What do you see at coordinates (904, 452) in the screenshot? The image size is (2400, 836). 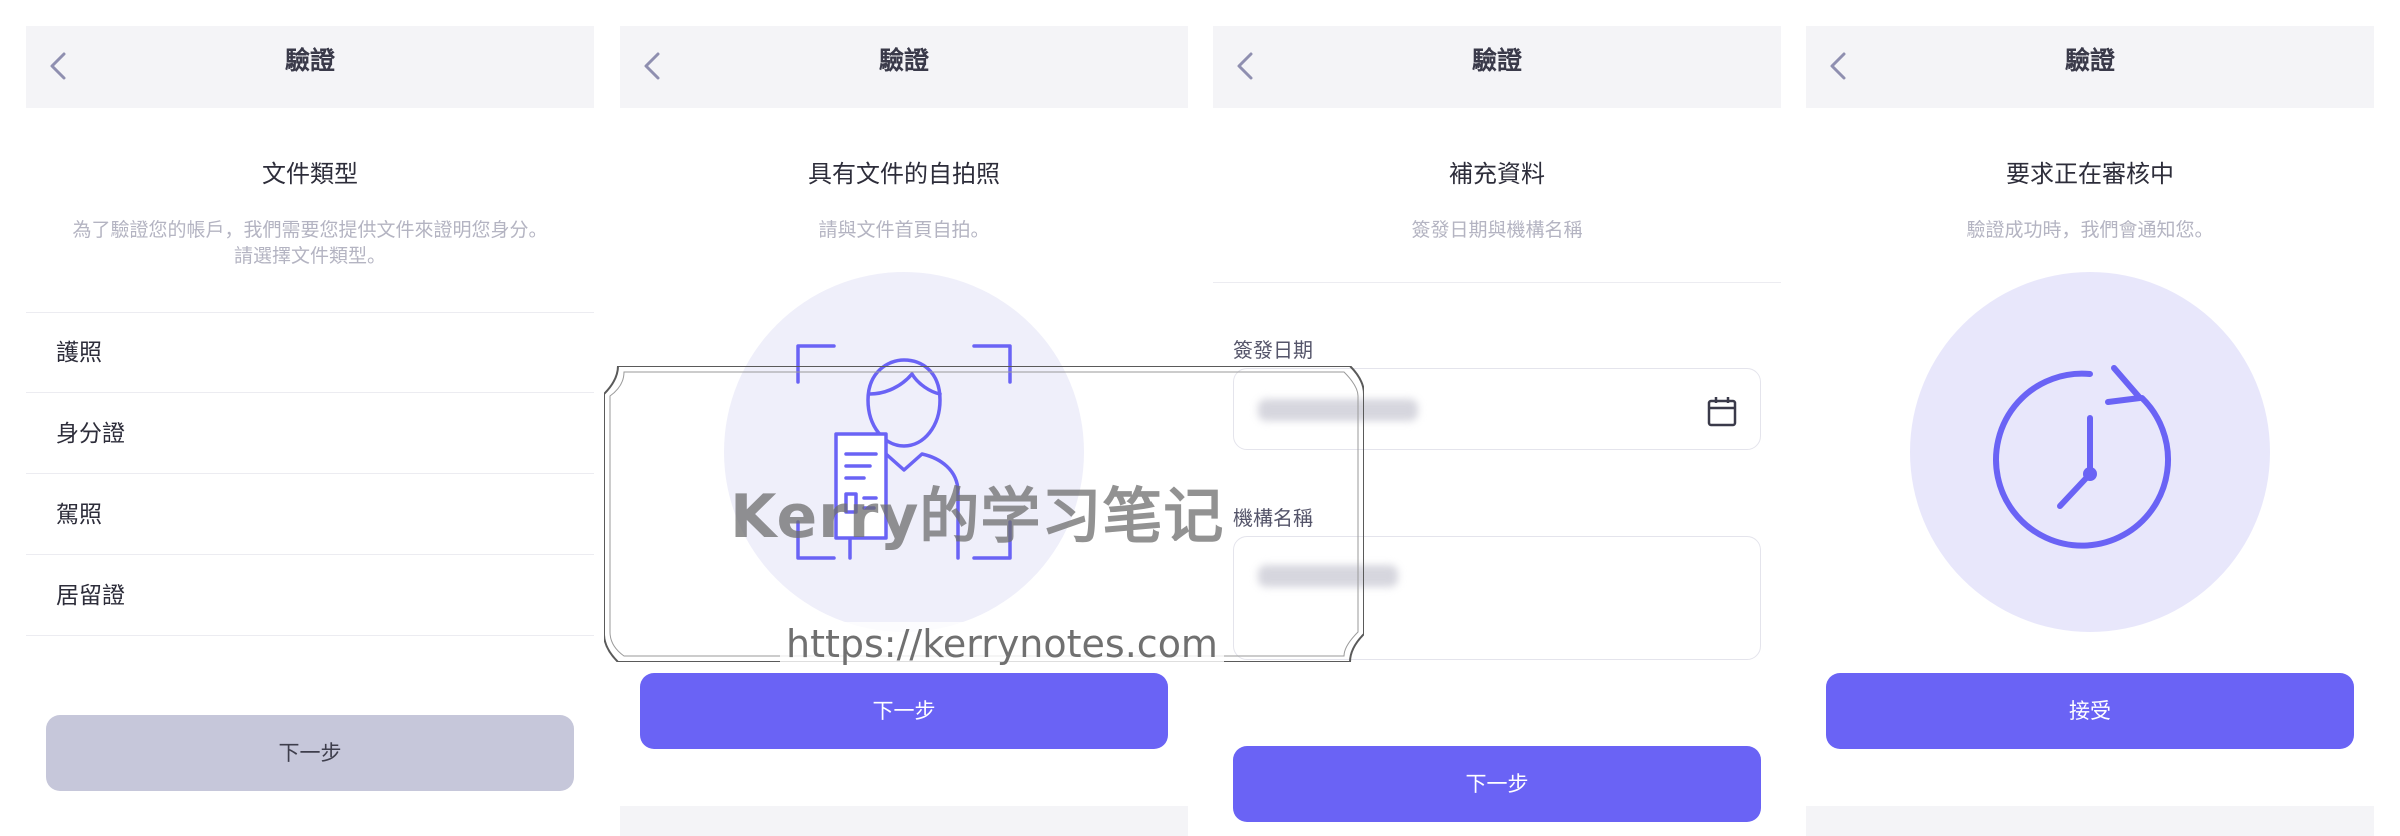 I see `selfie-with-document-icon` at bounding box center [904, 452].